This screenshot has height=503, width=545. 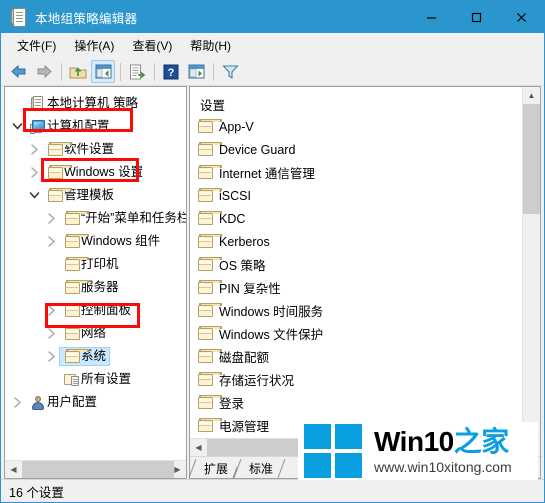 I want to click on tree-item-system: 系统, so click(x=95, y=356).